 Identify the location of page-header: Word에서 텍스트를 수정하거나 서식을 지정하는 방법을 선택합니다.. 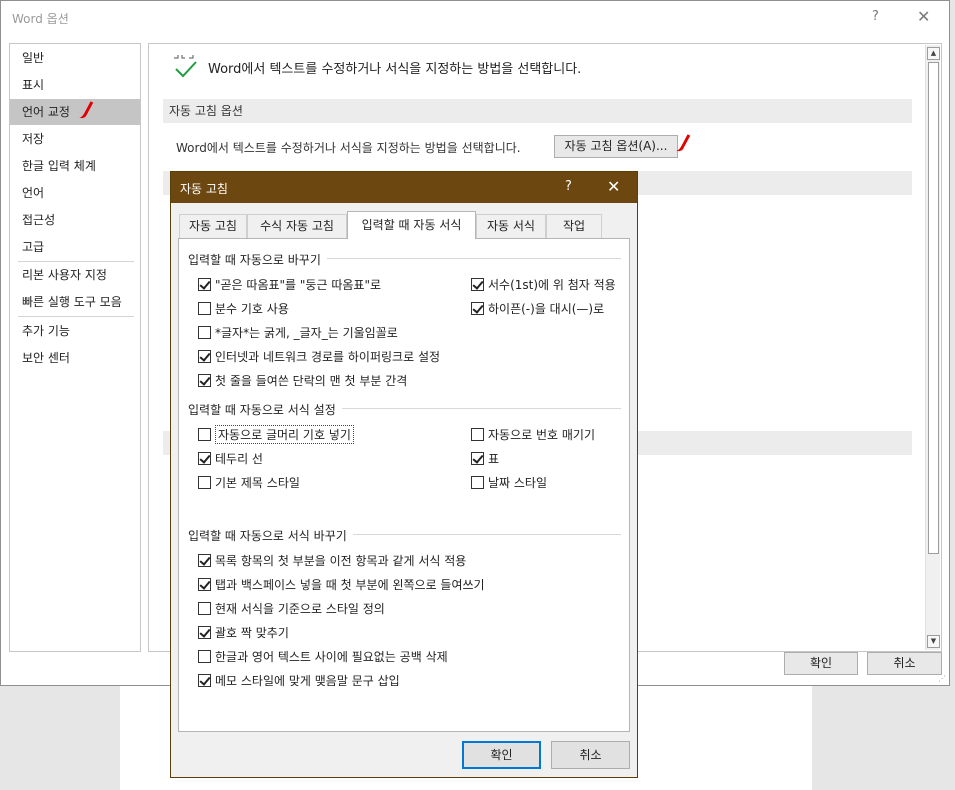
(395, 69).